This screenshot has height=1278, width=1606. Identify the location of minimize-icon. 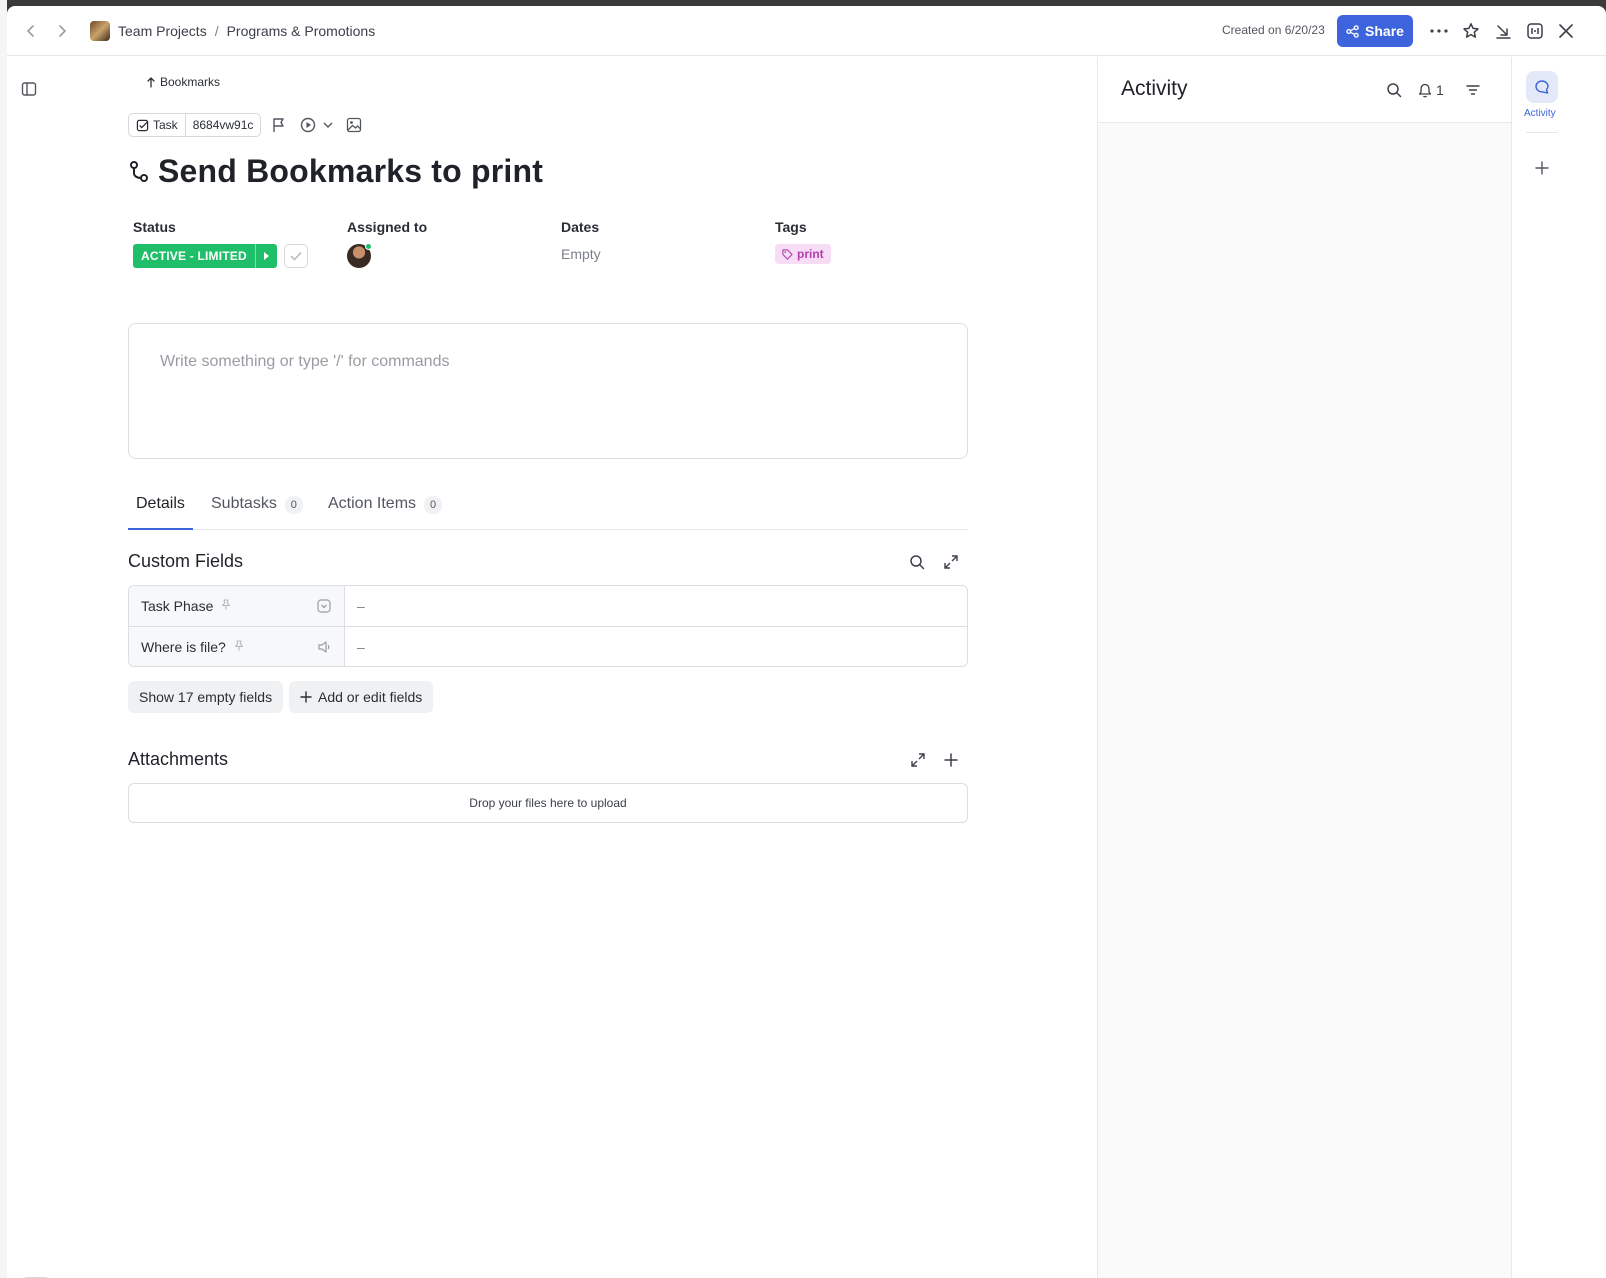
(1503, 31).